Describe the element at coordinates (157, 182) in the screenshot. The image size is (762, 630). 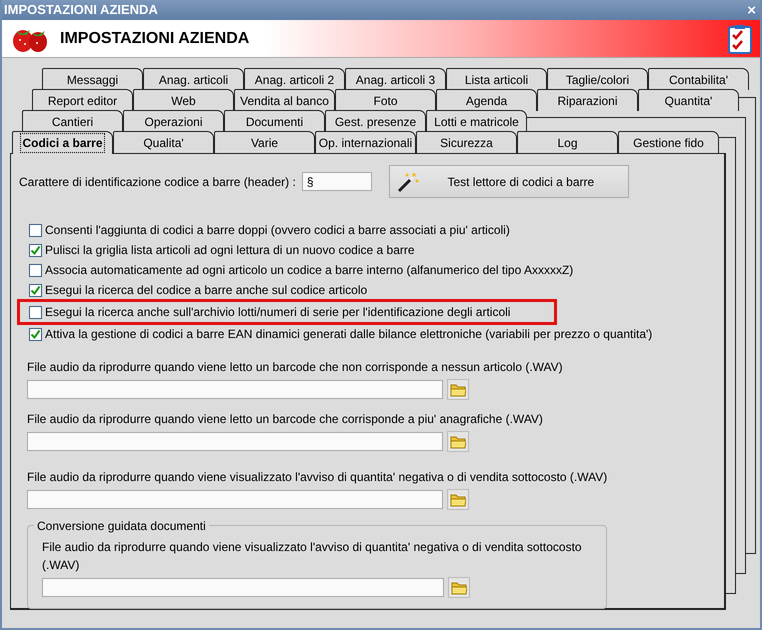
I see `field-label: Carattere di identificazione codice a barre (header) :` at that location.